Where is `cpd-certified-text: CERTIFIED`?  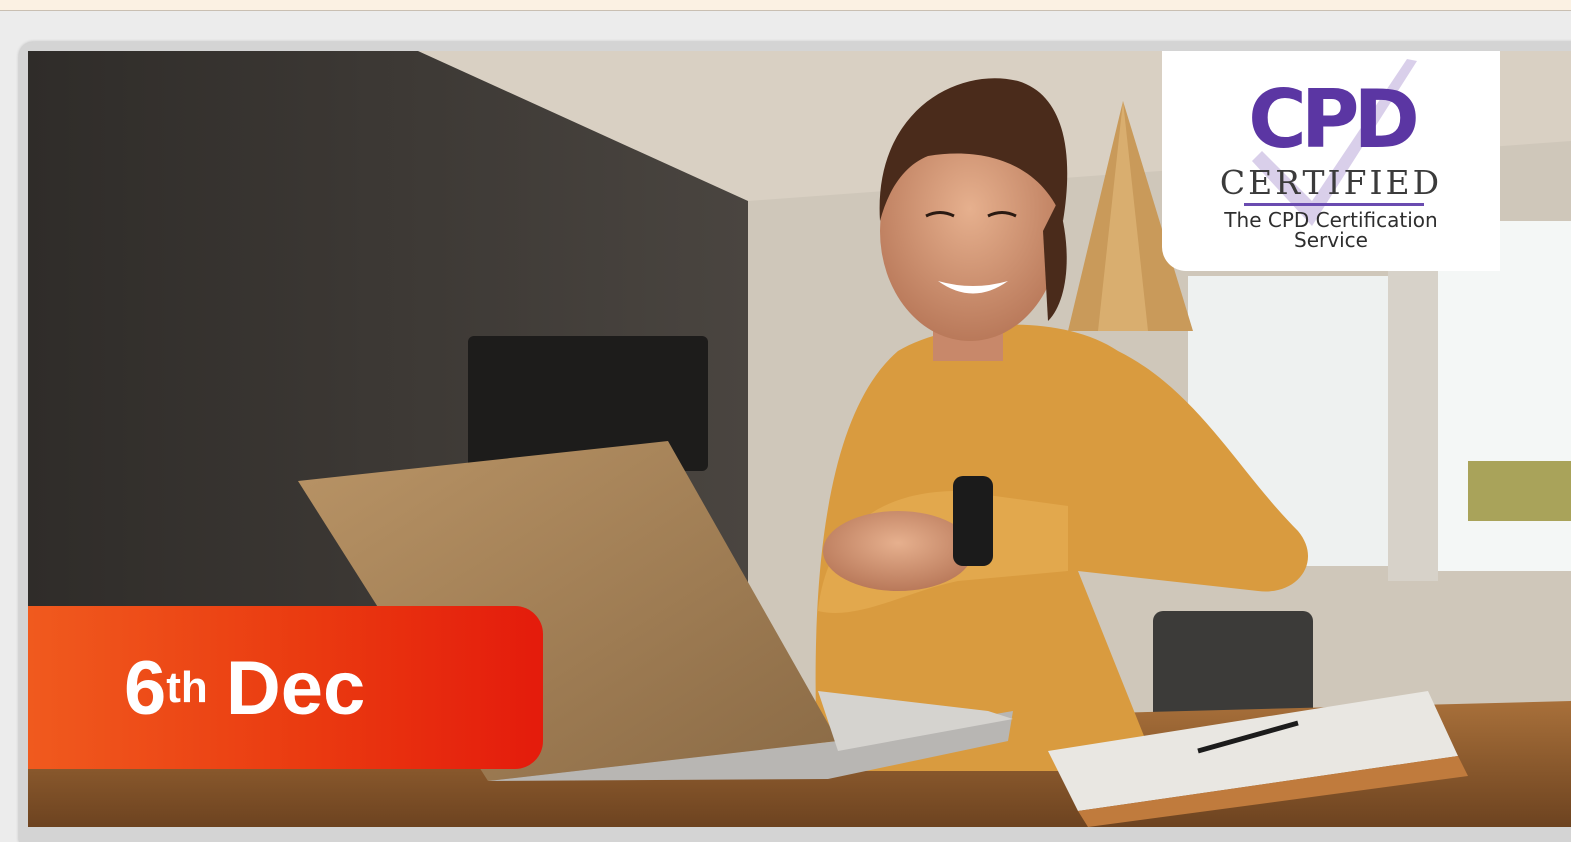 cpd-certified-text: CERTIFIED is located at coordinates (1331, 182).